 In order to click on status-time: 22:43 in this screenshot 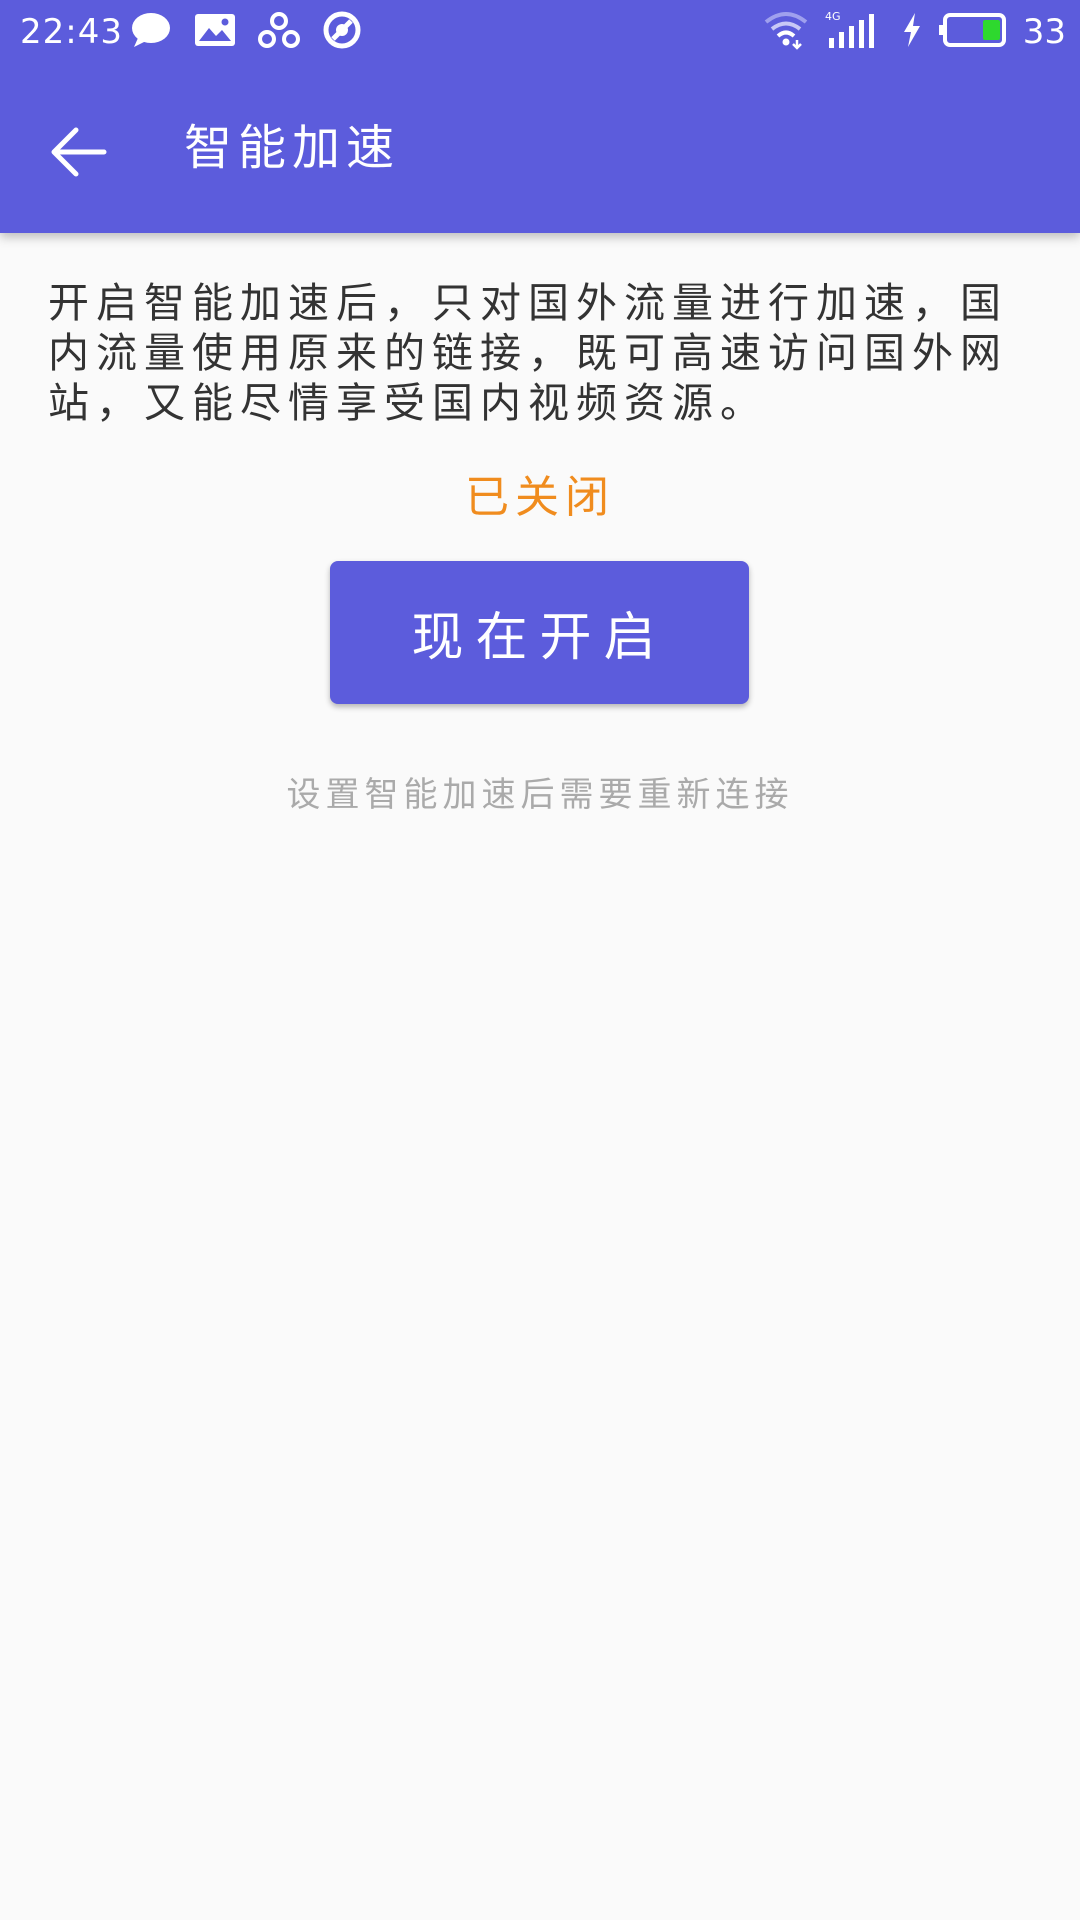, I will do `click(71, 32)`.